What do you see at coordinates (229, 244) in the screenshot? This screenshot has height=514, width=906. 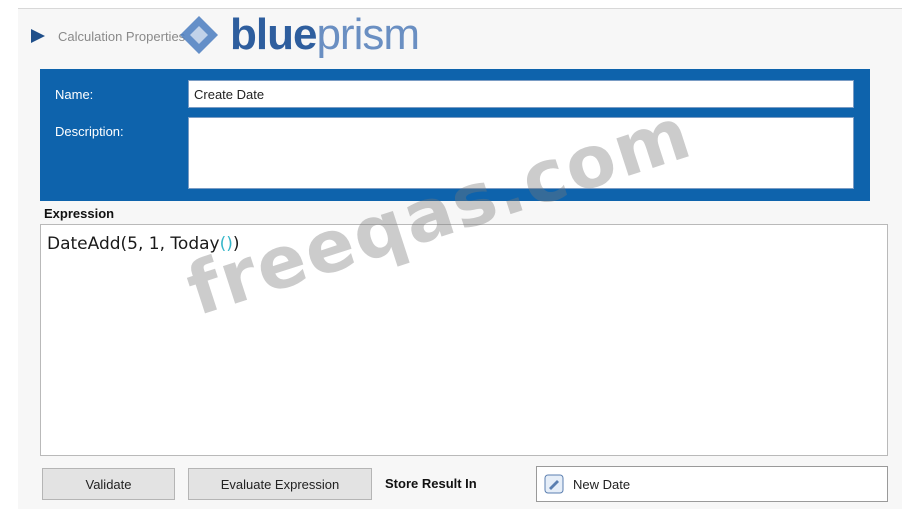 I see `expression-close-paren: )` at bounding box center [229, 244].